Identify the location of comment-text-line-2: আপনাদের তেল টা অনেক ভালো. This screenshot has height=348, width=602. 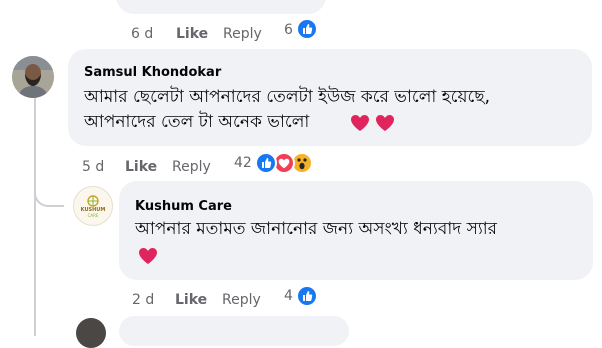
(196, 122).